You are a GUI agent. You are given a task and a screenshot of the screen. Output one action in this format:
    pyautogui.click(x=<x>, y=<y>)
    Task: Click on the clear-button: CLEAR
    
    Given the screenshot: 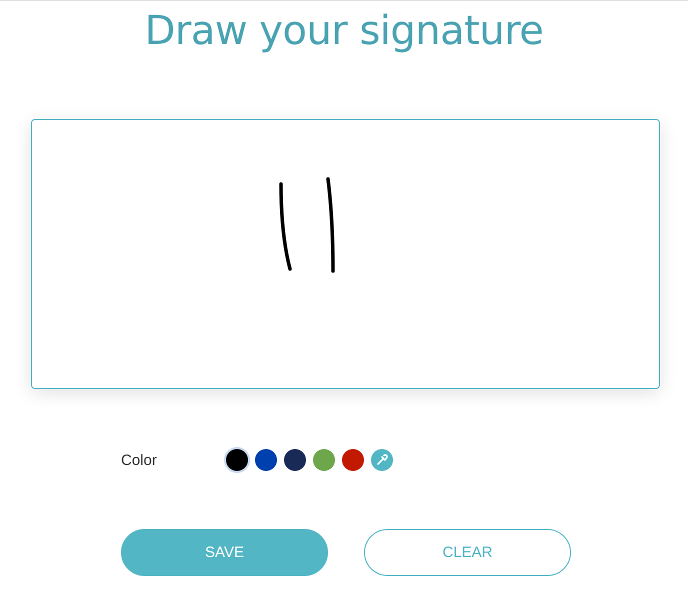 What is the action you would take?
    pyautogui.click(x=467, y=552)
    